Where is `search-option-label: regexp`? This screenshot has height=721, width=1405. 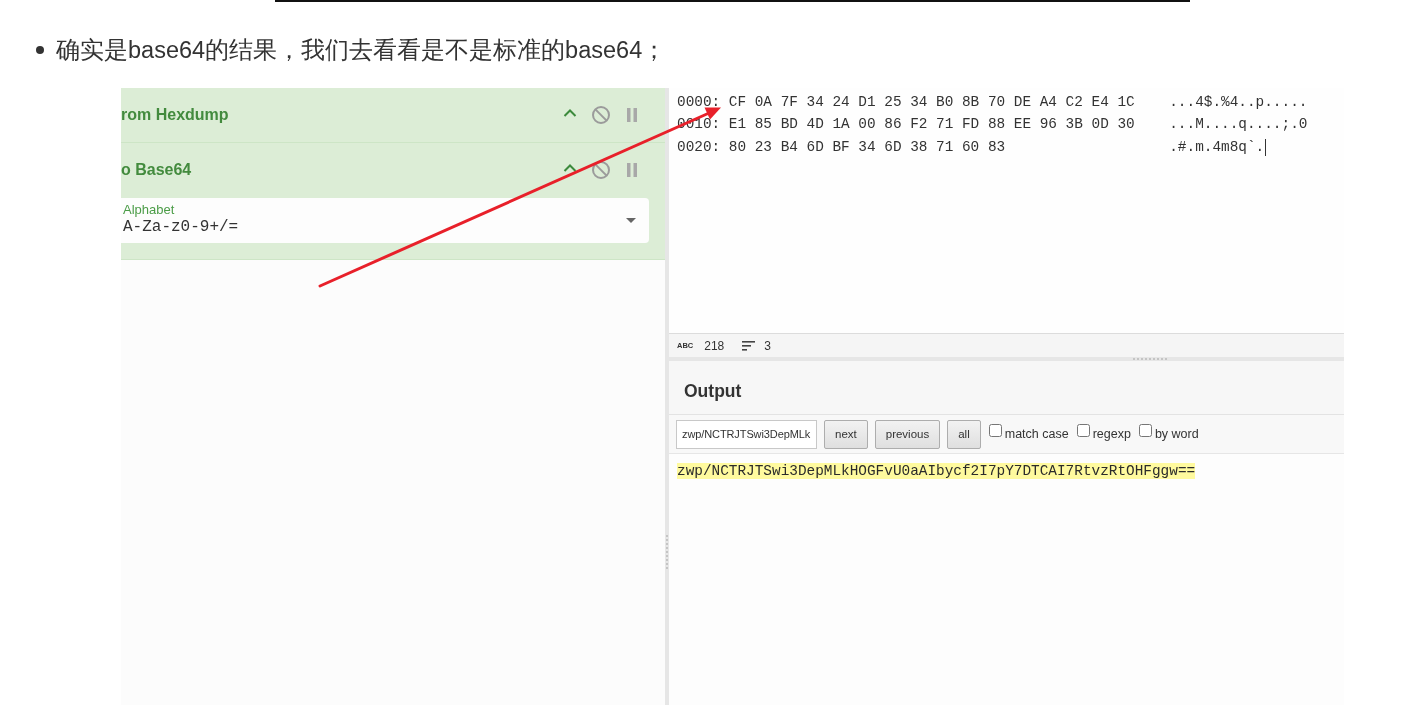
search-option-label: regexp is located at coordinates (1111, 434).